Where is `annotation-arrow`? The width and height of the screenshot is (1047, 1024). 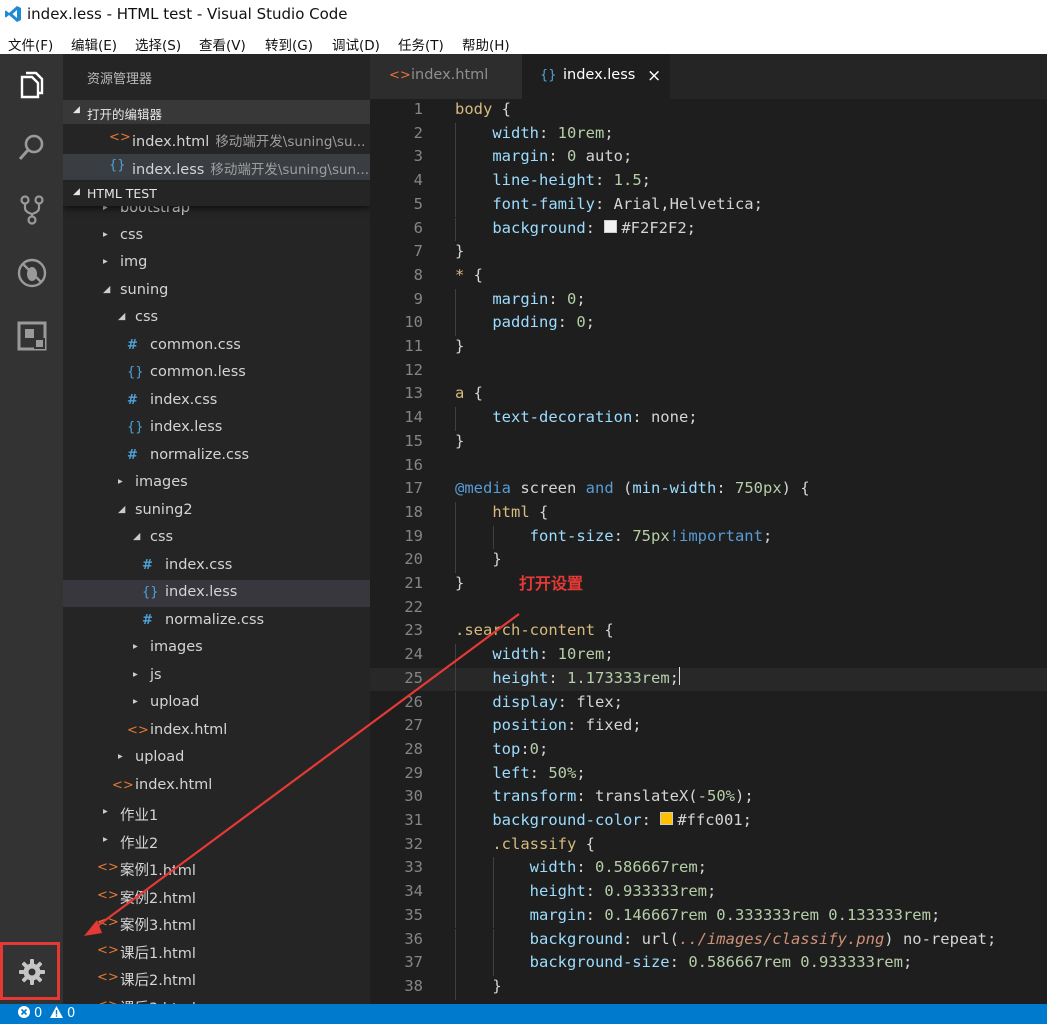 annotation-arrow is located at coordinates (302, 774).